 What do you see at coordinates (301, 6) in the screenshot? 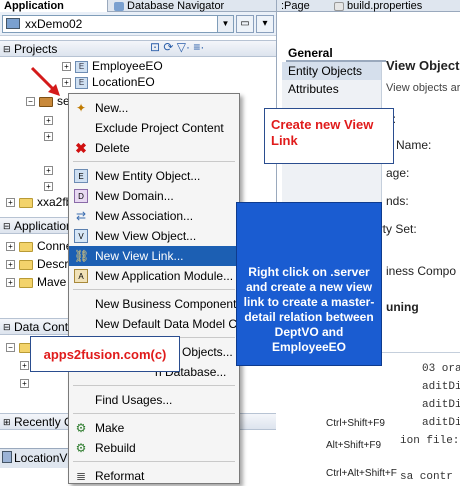
I see `tab-page: :Page` at bounding box center [301, 6].